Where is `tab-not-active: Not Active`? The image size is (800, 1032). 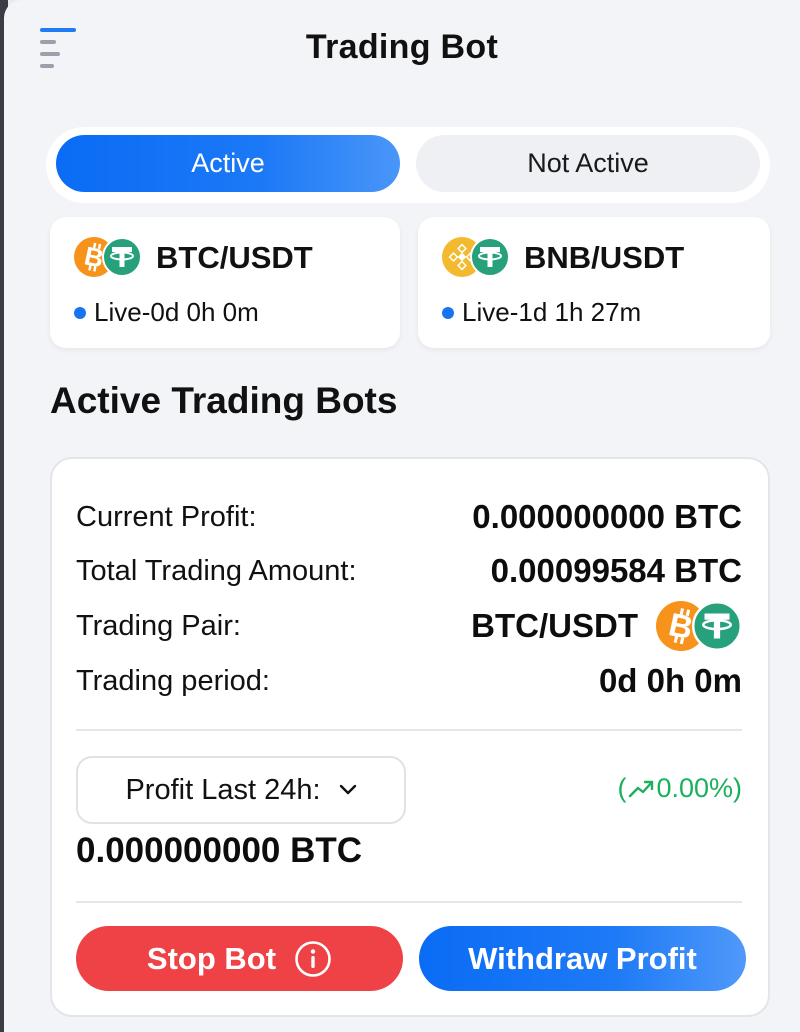
tab-not-active: Not Active is located at coordinates (588, 163).